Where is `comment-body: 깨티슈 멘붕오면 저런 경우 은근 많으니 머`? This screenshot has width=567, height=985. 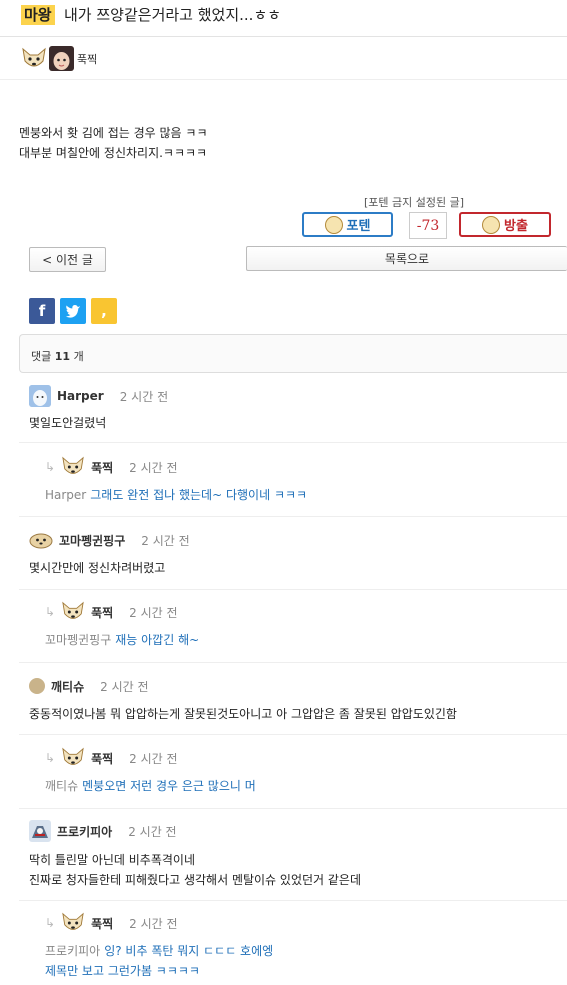 comment-body: 깨티슈 멘붕오면 저런 경우 은근 많으니 머 is located at coordinates (150, 786).